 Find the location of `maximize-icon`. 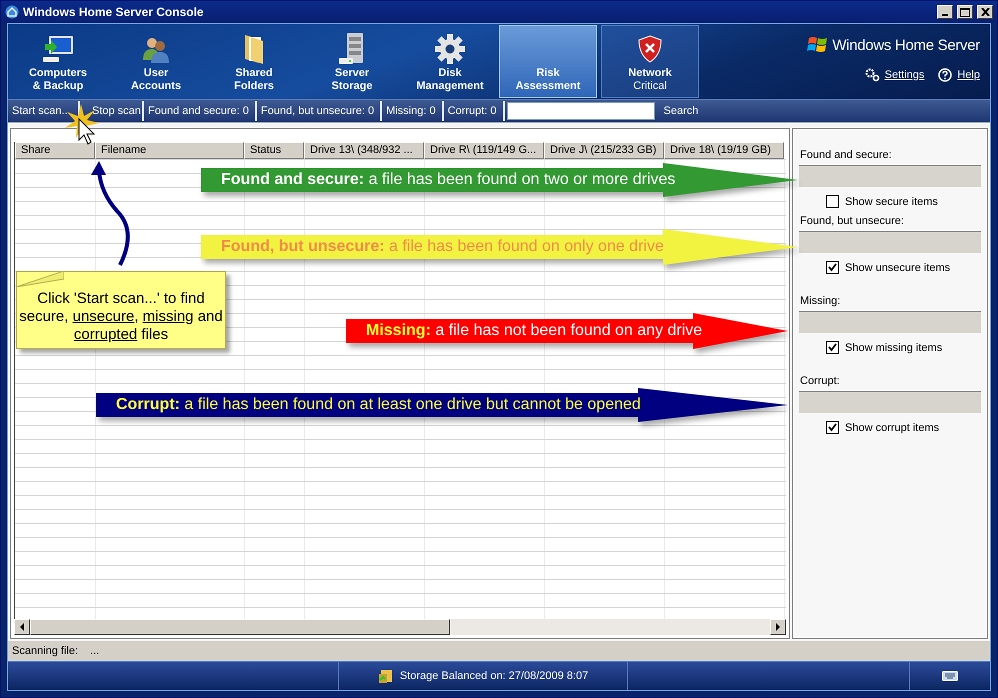

maximize-icon is located at coordinates (965, 12).